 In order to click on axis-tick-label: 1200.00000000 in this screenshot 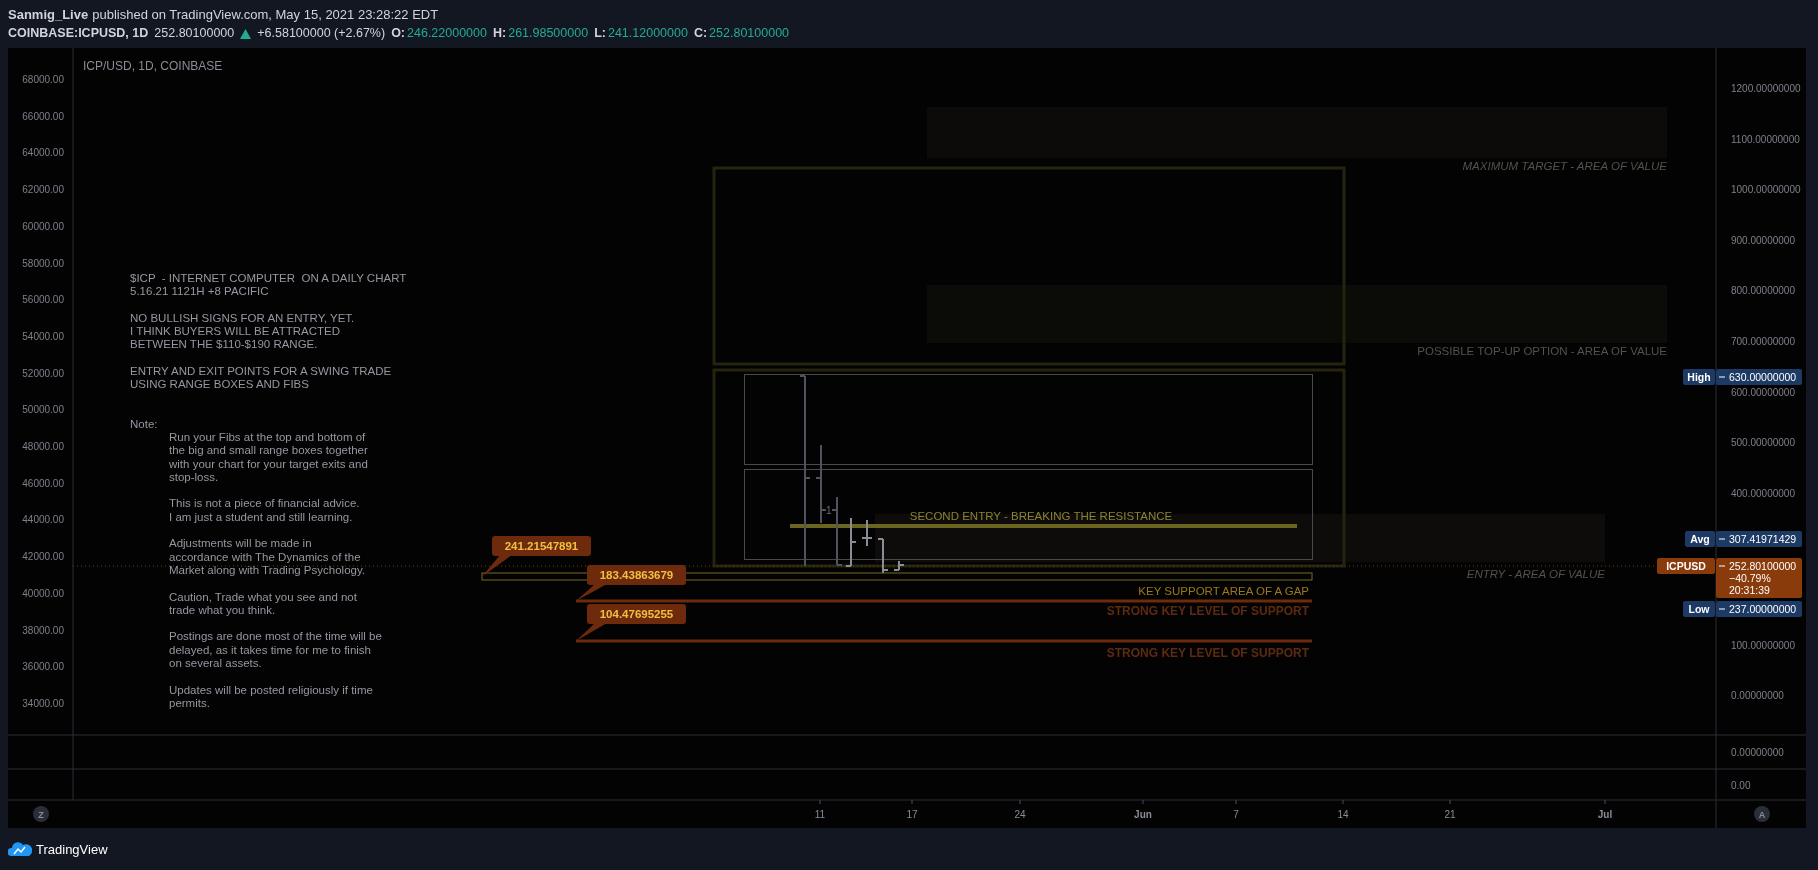, I will do `click(1766, 88)`.